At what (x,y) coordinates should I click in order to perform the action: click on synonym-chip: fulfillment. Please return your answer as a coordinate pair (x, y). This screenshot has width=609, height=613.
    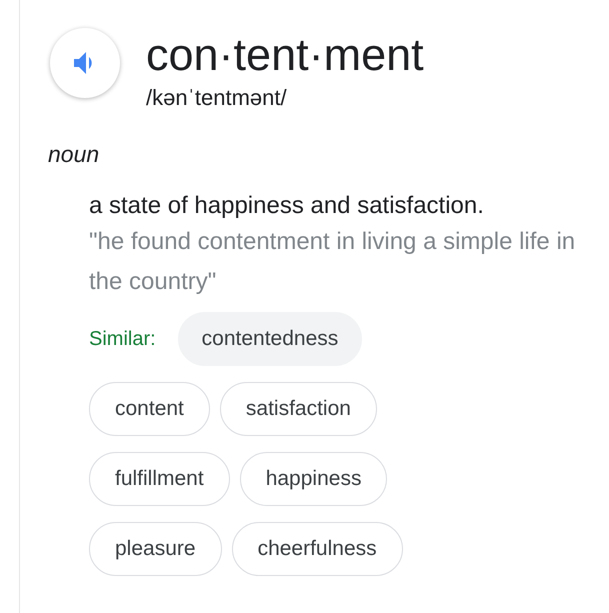
    Looking at the image, I should click on (159, 479).